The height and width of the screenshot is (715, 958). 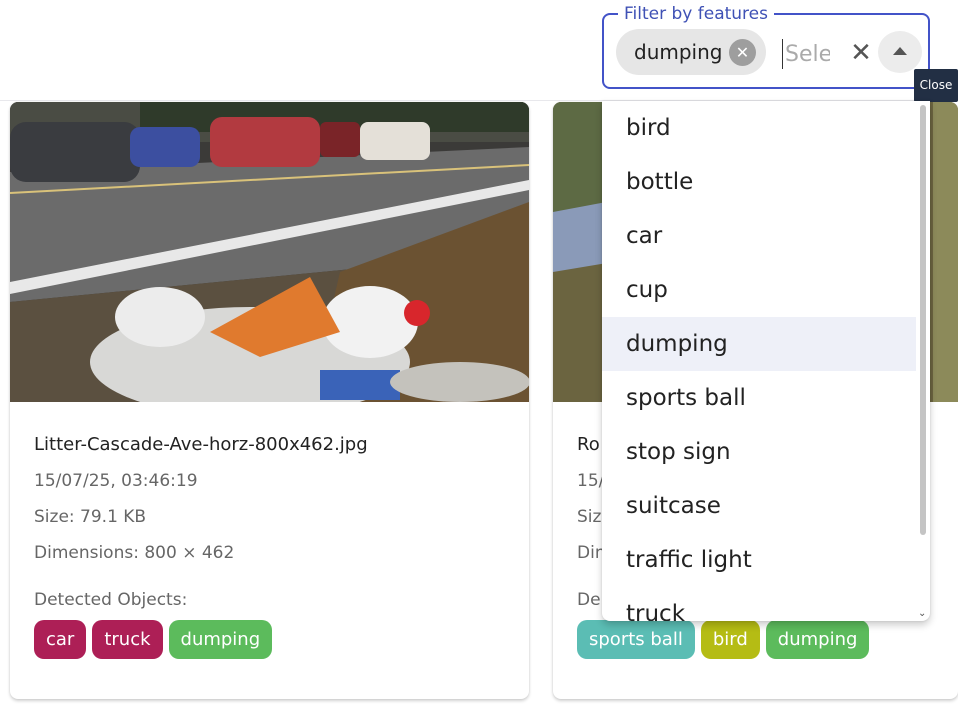 I want to click on option-suitcase: suitcase, so click(x=759, y=506).